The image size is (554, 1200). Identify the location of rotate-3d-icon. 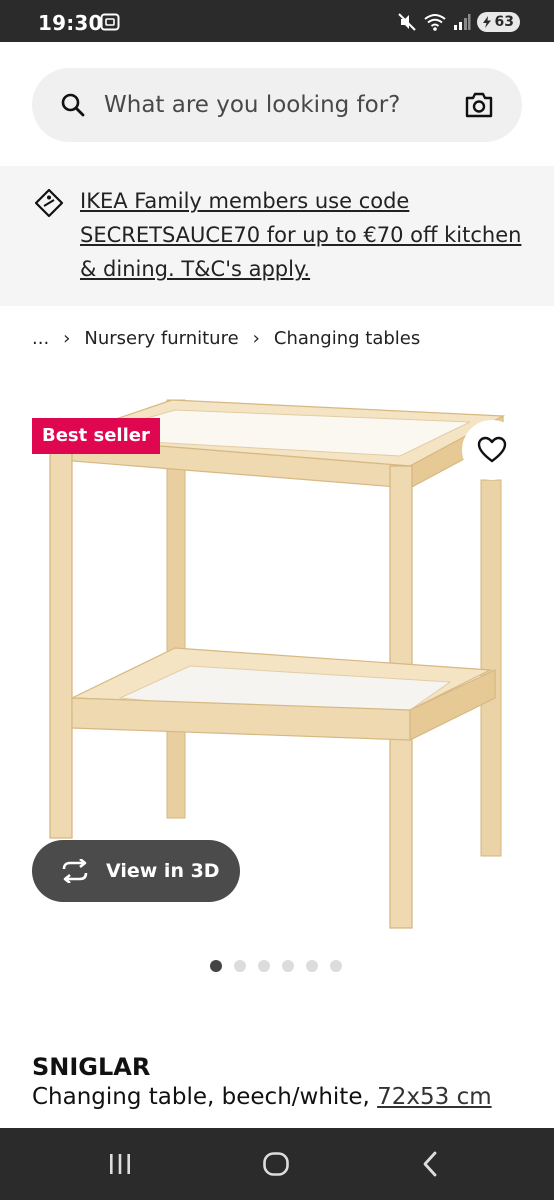
(75, 871).